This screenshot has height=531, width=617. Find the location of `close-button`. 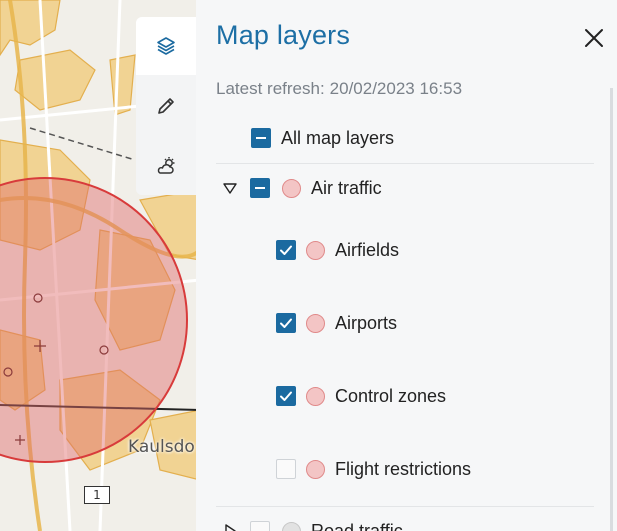

close-button is located at coordinates (594, 38).